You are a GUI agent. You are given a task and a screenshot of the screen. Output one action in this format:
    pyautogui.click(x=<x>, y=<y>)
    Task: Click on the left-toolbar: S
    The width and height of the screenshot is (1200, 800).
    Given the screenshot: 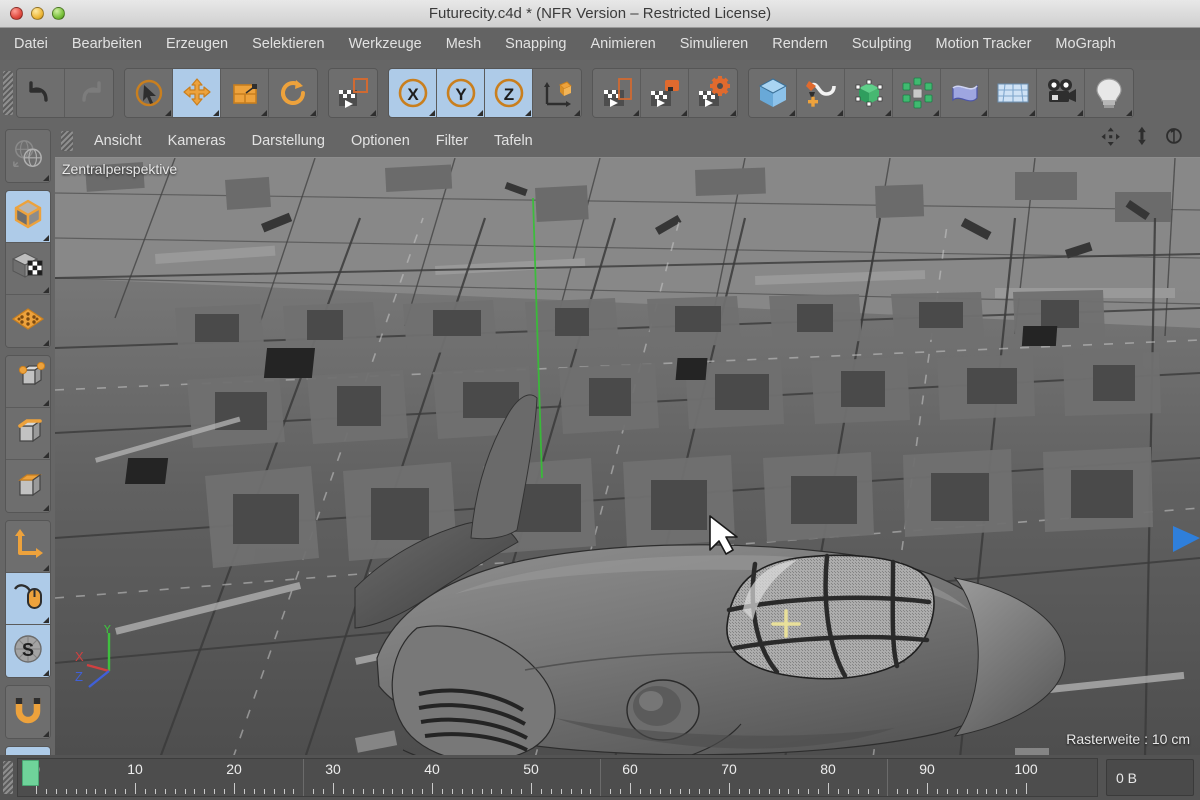 What is the action you would take?
    pyautogui.click(x=27, y=462)
    